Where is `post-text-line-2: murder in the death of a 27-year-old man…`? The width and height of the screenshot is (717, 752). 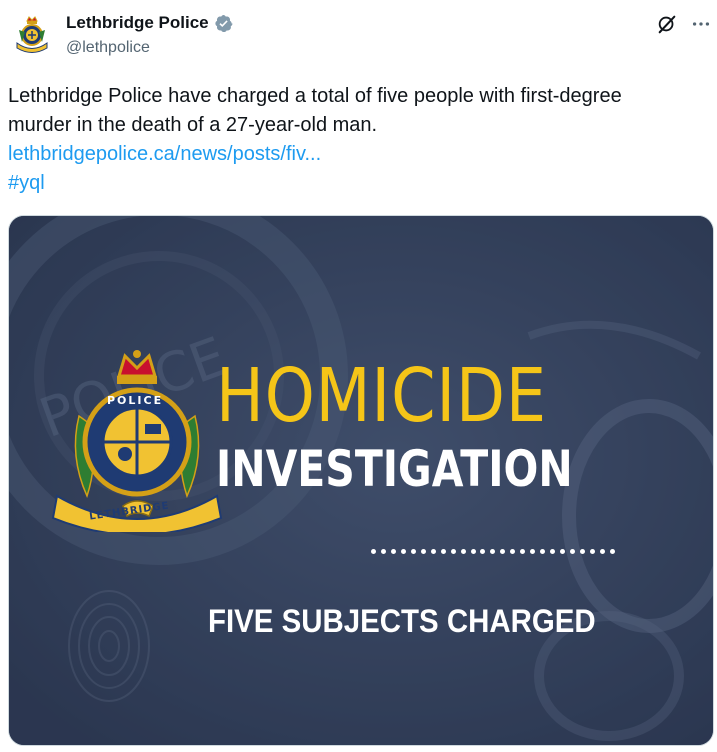
post-text-line-2: murder in the death of a 27-year-old man… is located at coordinates (193, 125).